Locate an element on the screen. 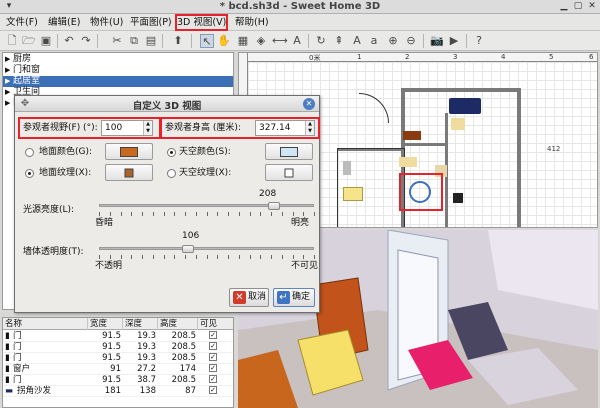 Image resolution: width=600 pixels, height=408 pixels. maximize-icon: ▢ is located at coordinates (578, 6).